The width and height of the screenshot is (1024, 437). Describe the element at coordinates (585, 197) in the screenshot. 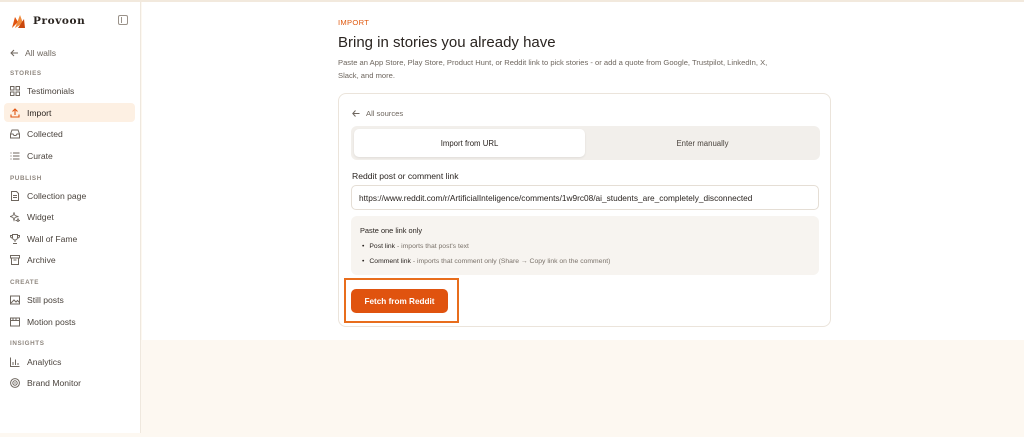

I see `reddit-link-input` at that location.